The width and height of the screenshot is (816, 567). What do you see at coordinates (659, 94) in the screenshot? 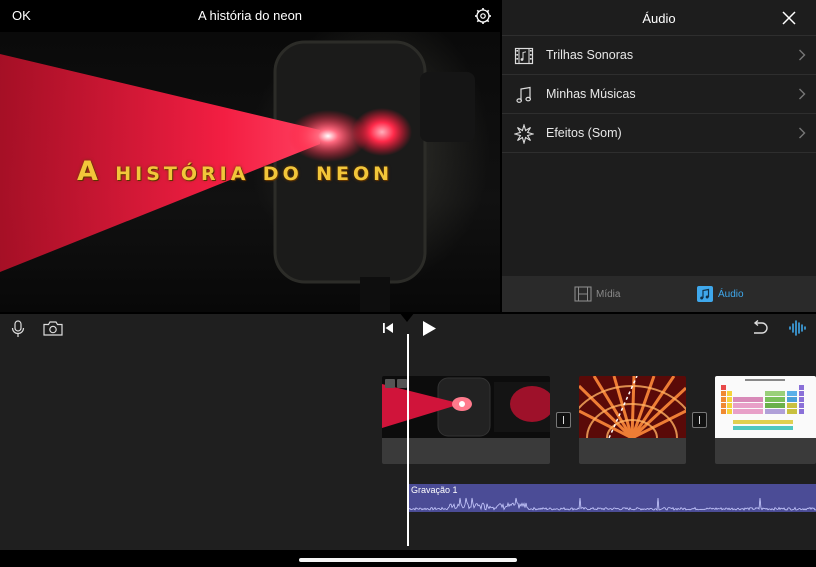
I see `audio-item-my-music: Minhas Músicas` at bounding box center [659, 94].